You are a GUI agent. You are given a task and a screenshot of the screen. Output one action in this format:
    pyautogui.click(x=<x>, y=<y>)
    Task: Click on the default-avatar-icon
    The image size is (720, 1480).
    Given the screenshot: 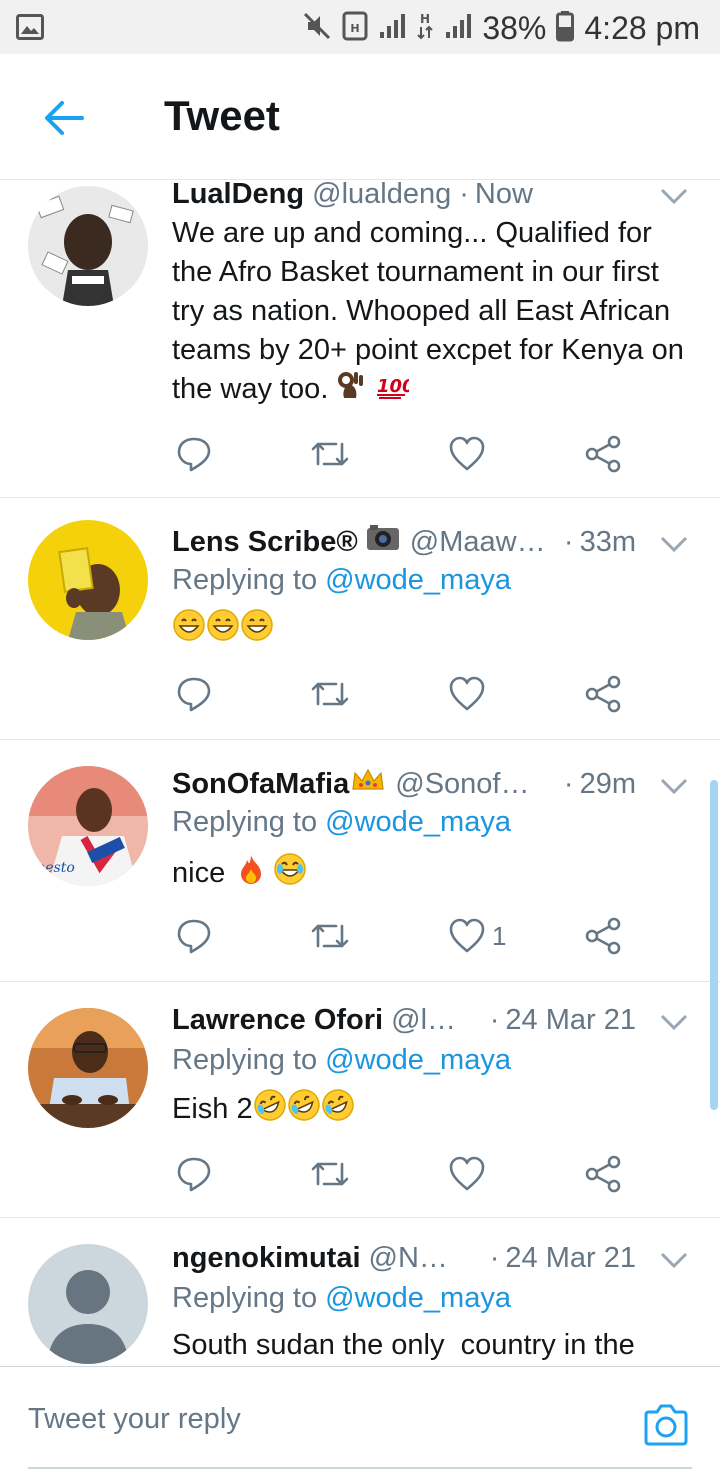 What is the action you would take?
    pyautogui.click(x=88, y=1304)
    